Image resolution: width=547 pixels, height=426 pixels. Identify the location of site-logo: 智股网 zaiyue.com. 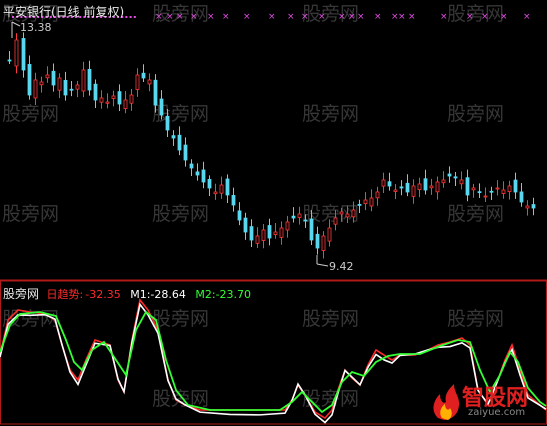
(486, 401).